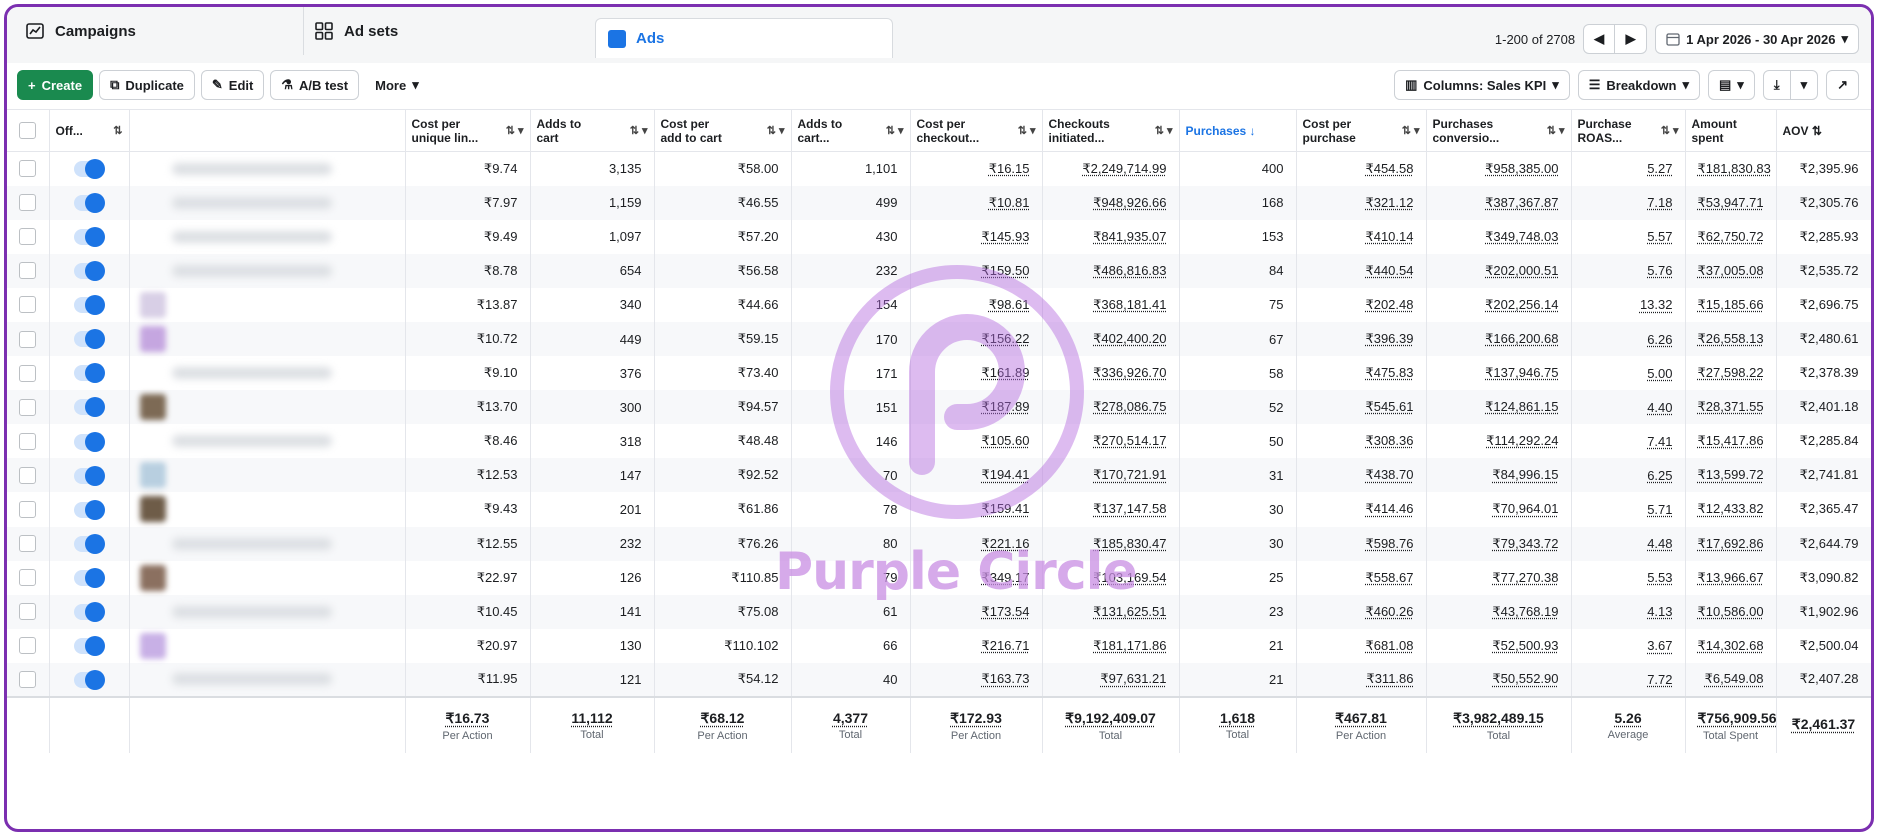  I want to click on h-label: AOV, so click(1795, 130).